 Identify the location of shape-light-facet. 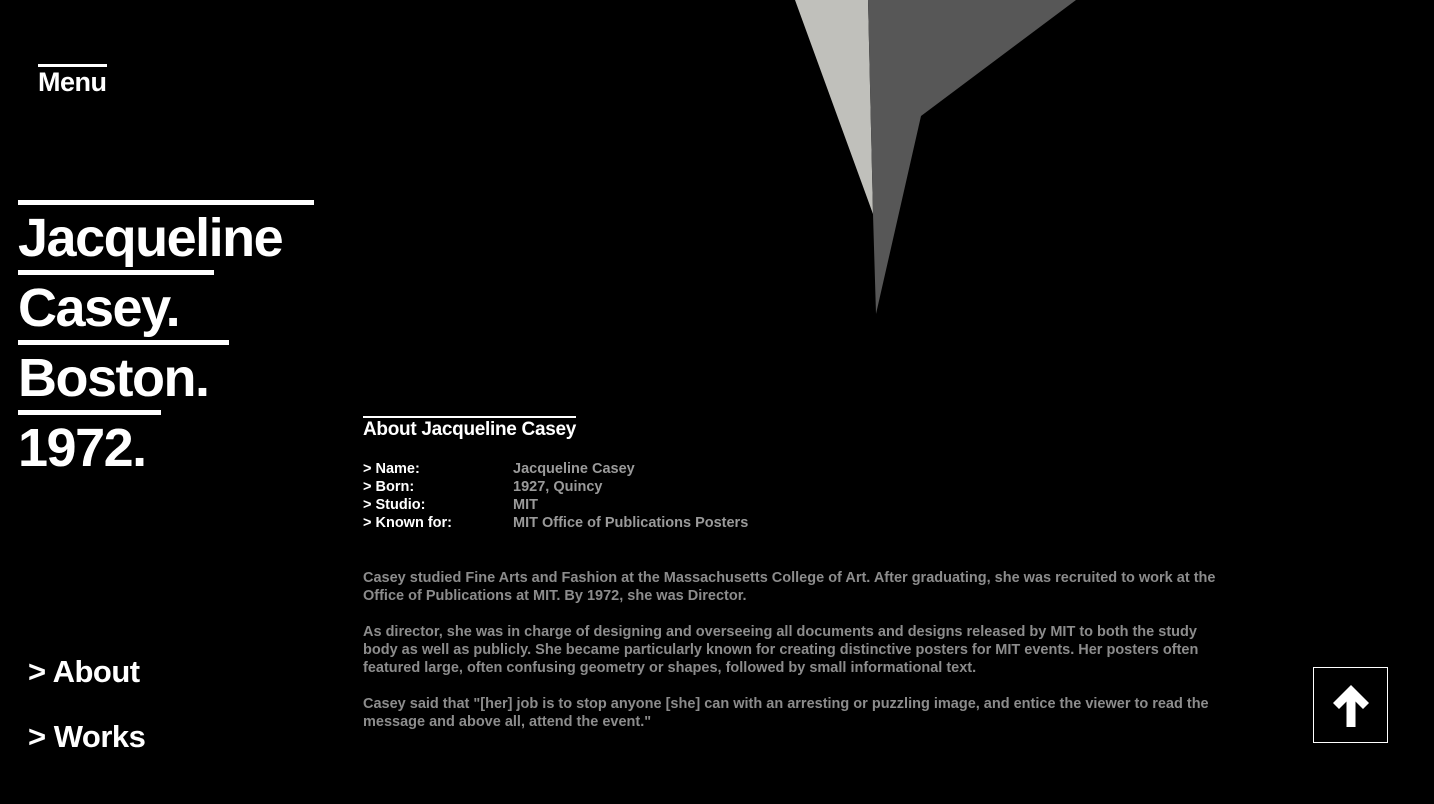
(834, 107).